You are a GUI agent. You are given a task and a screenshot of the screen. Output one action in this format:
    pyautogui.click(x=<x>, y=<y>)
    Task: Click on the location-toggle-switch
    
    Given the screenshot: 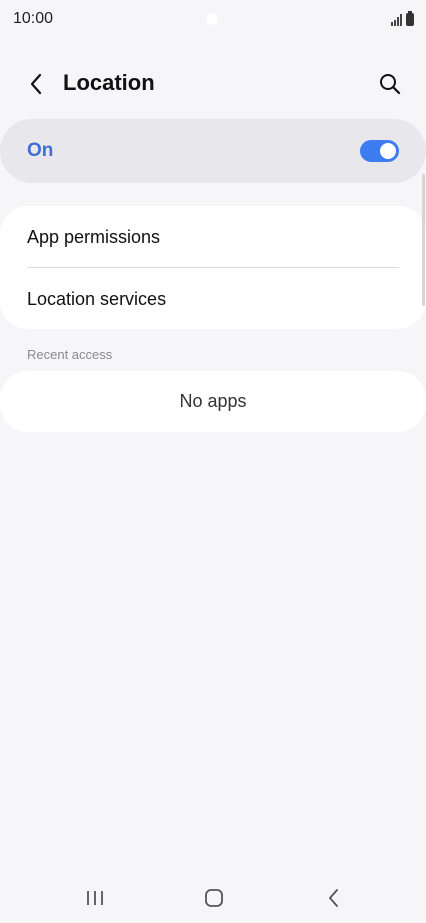 What is the action you would take?
    pyautogui.click(x=379, y=151)
    